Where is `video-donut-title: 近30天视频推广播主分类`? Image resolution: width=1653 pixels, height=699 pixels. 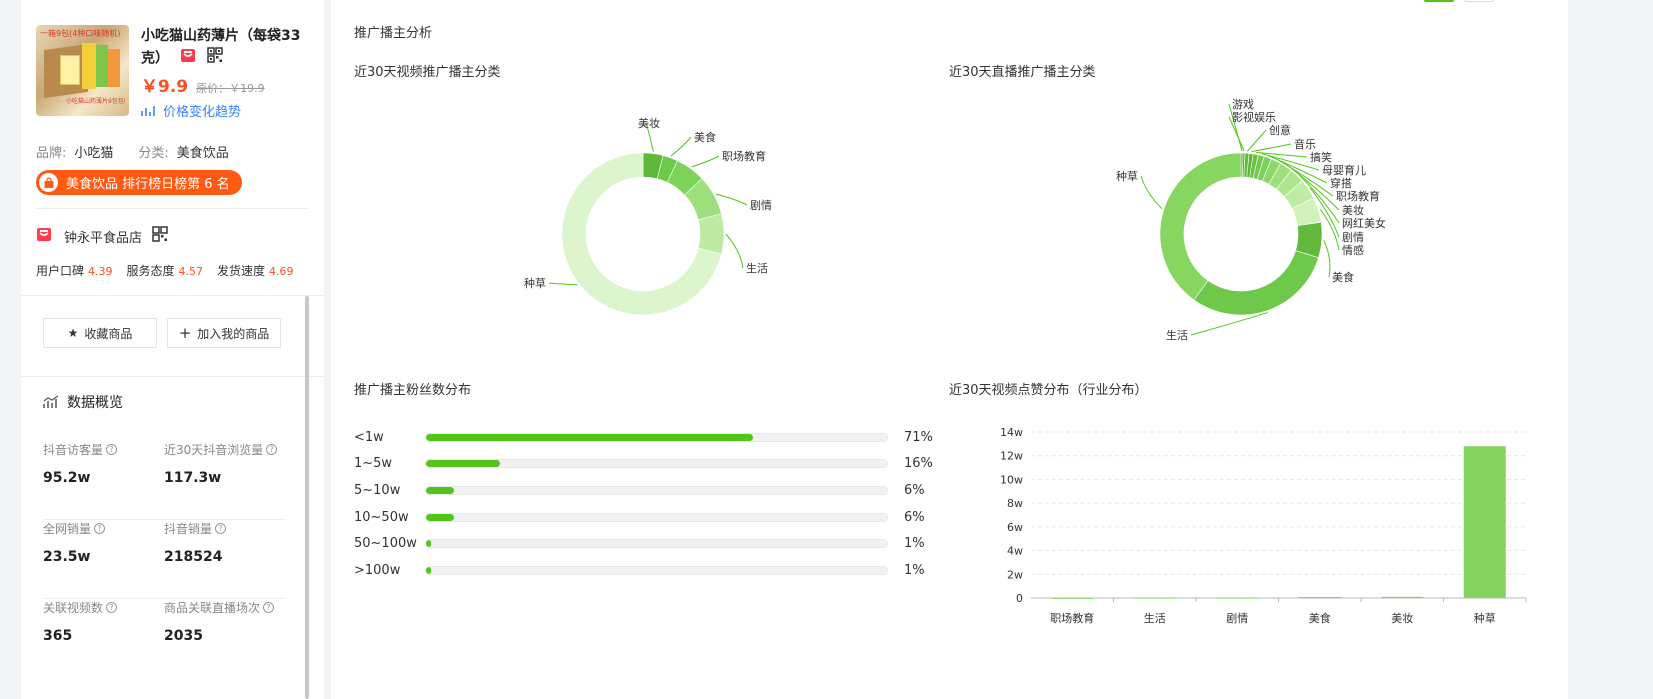
video-donut-title: 近30天视频推广播主分类 is located at coordinates (427, 72).